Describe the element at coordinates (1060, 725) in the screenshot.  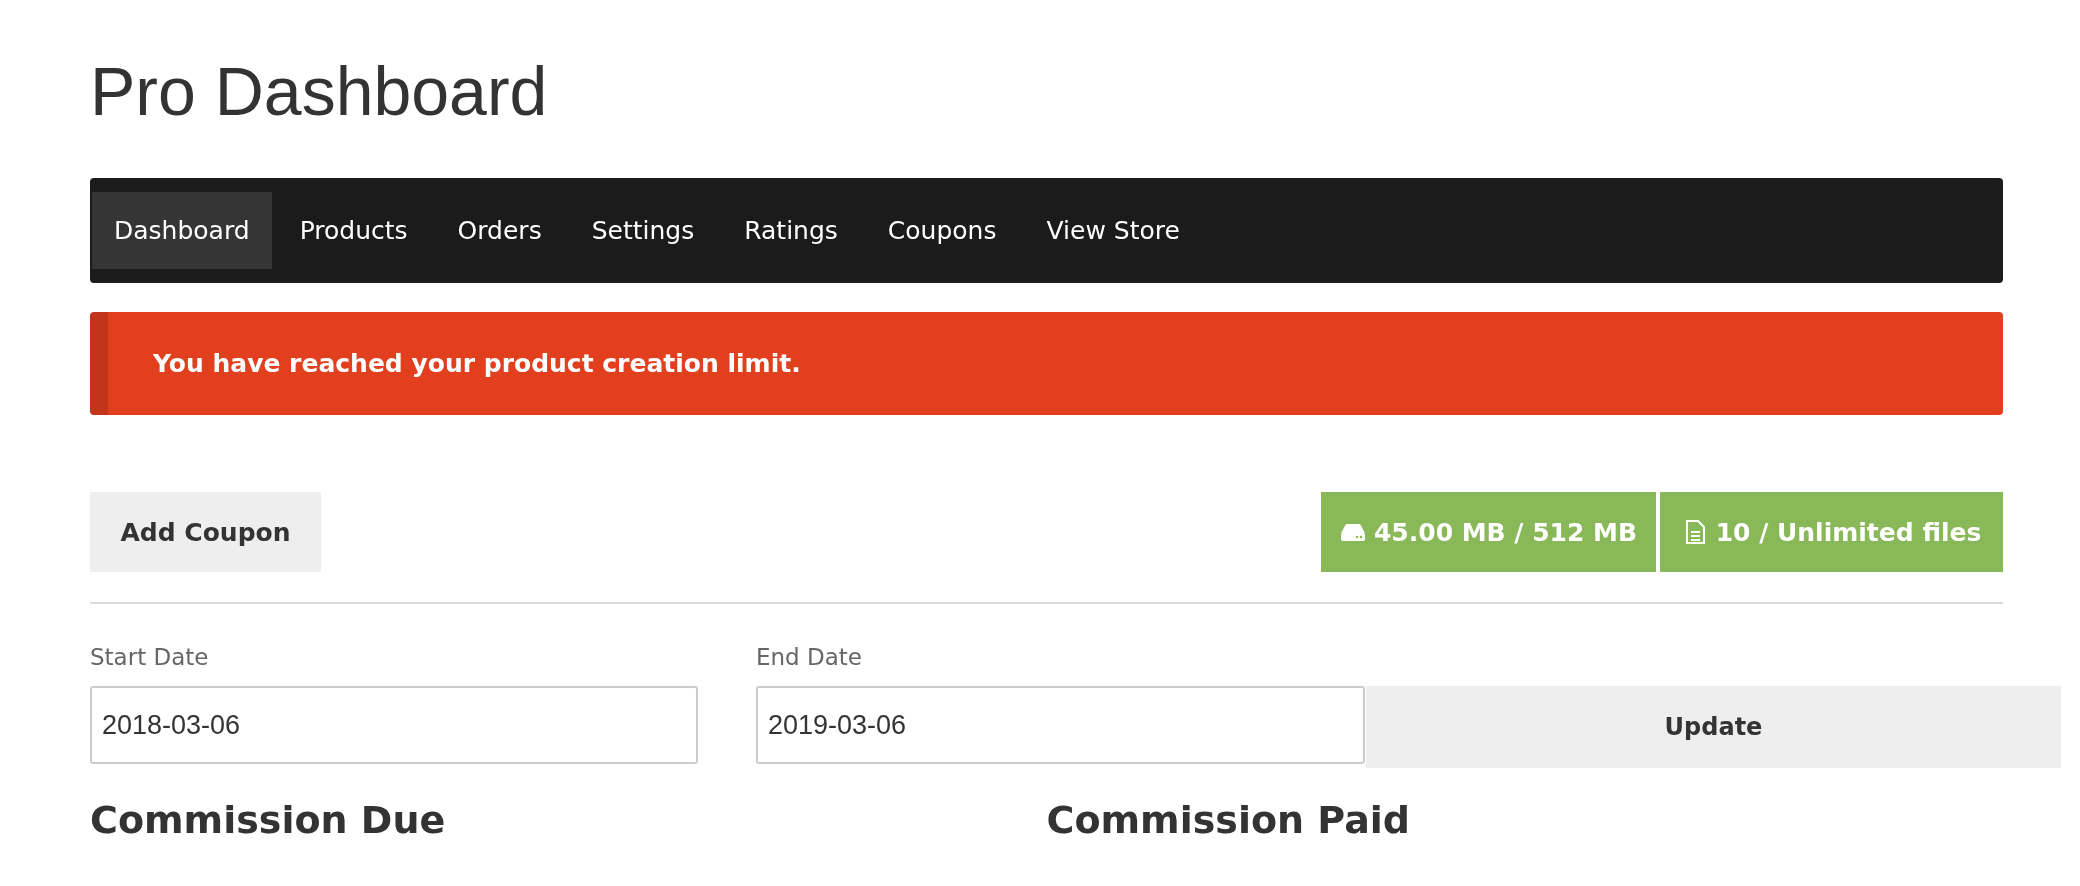
I see `end-date-field: 2019-03-06` at that location.